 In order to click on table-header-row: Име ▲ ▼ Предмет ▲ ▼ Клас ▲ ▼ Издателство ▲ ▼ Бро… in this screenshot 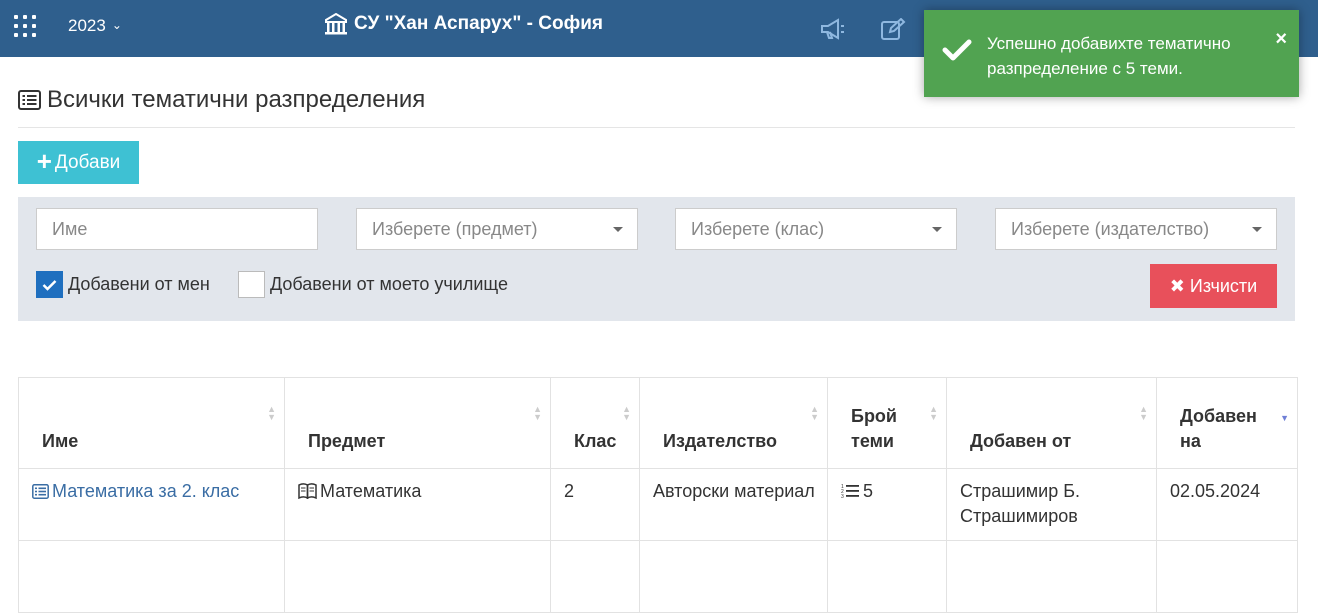, I will do `click(658, 423)`.